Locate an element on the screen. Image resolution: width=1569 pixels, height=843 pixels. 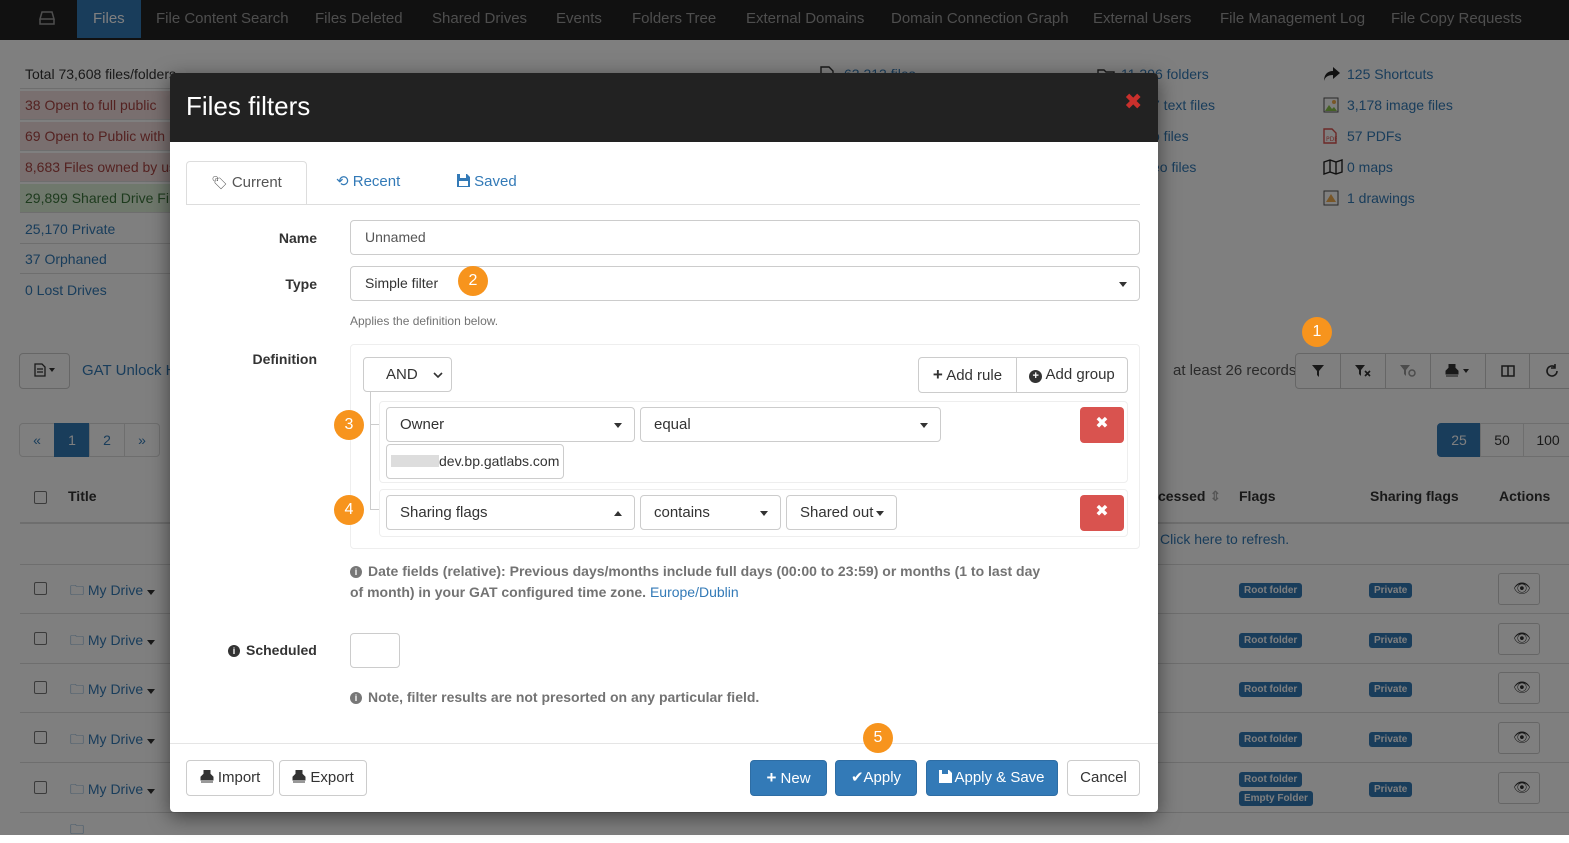
add-group-button: + Add group is located at coordinates (1072, 375).